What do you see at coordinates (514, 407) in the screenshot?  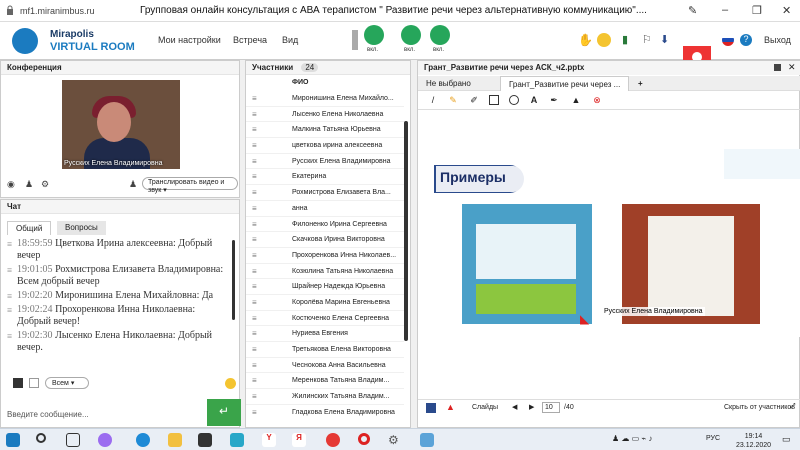 I see `prev-slide-button: ◀` at bounding box center [514, 407].